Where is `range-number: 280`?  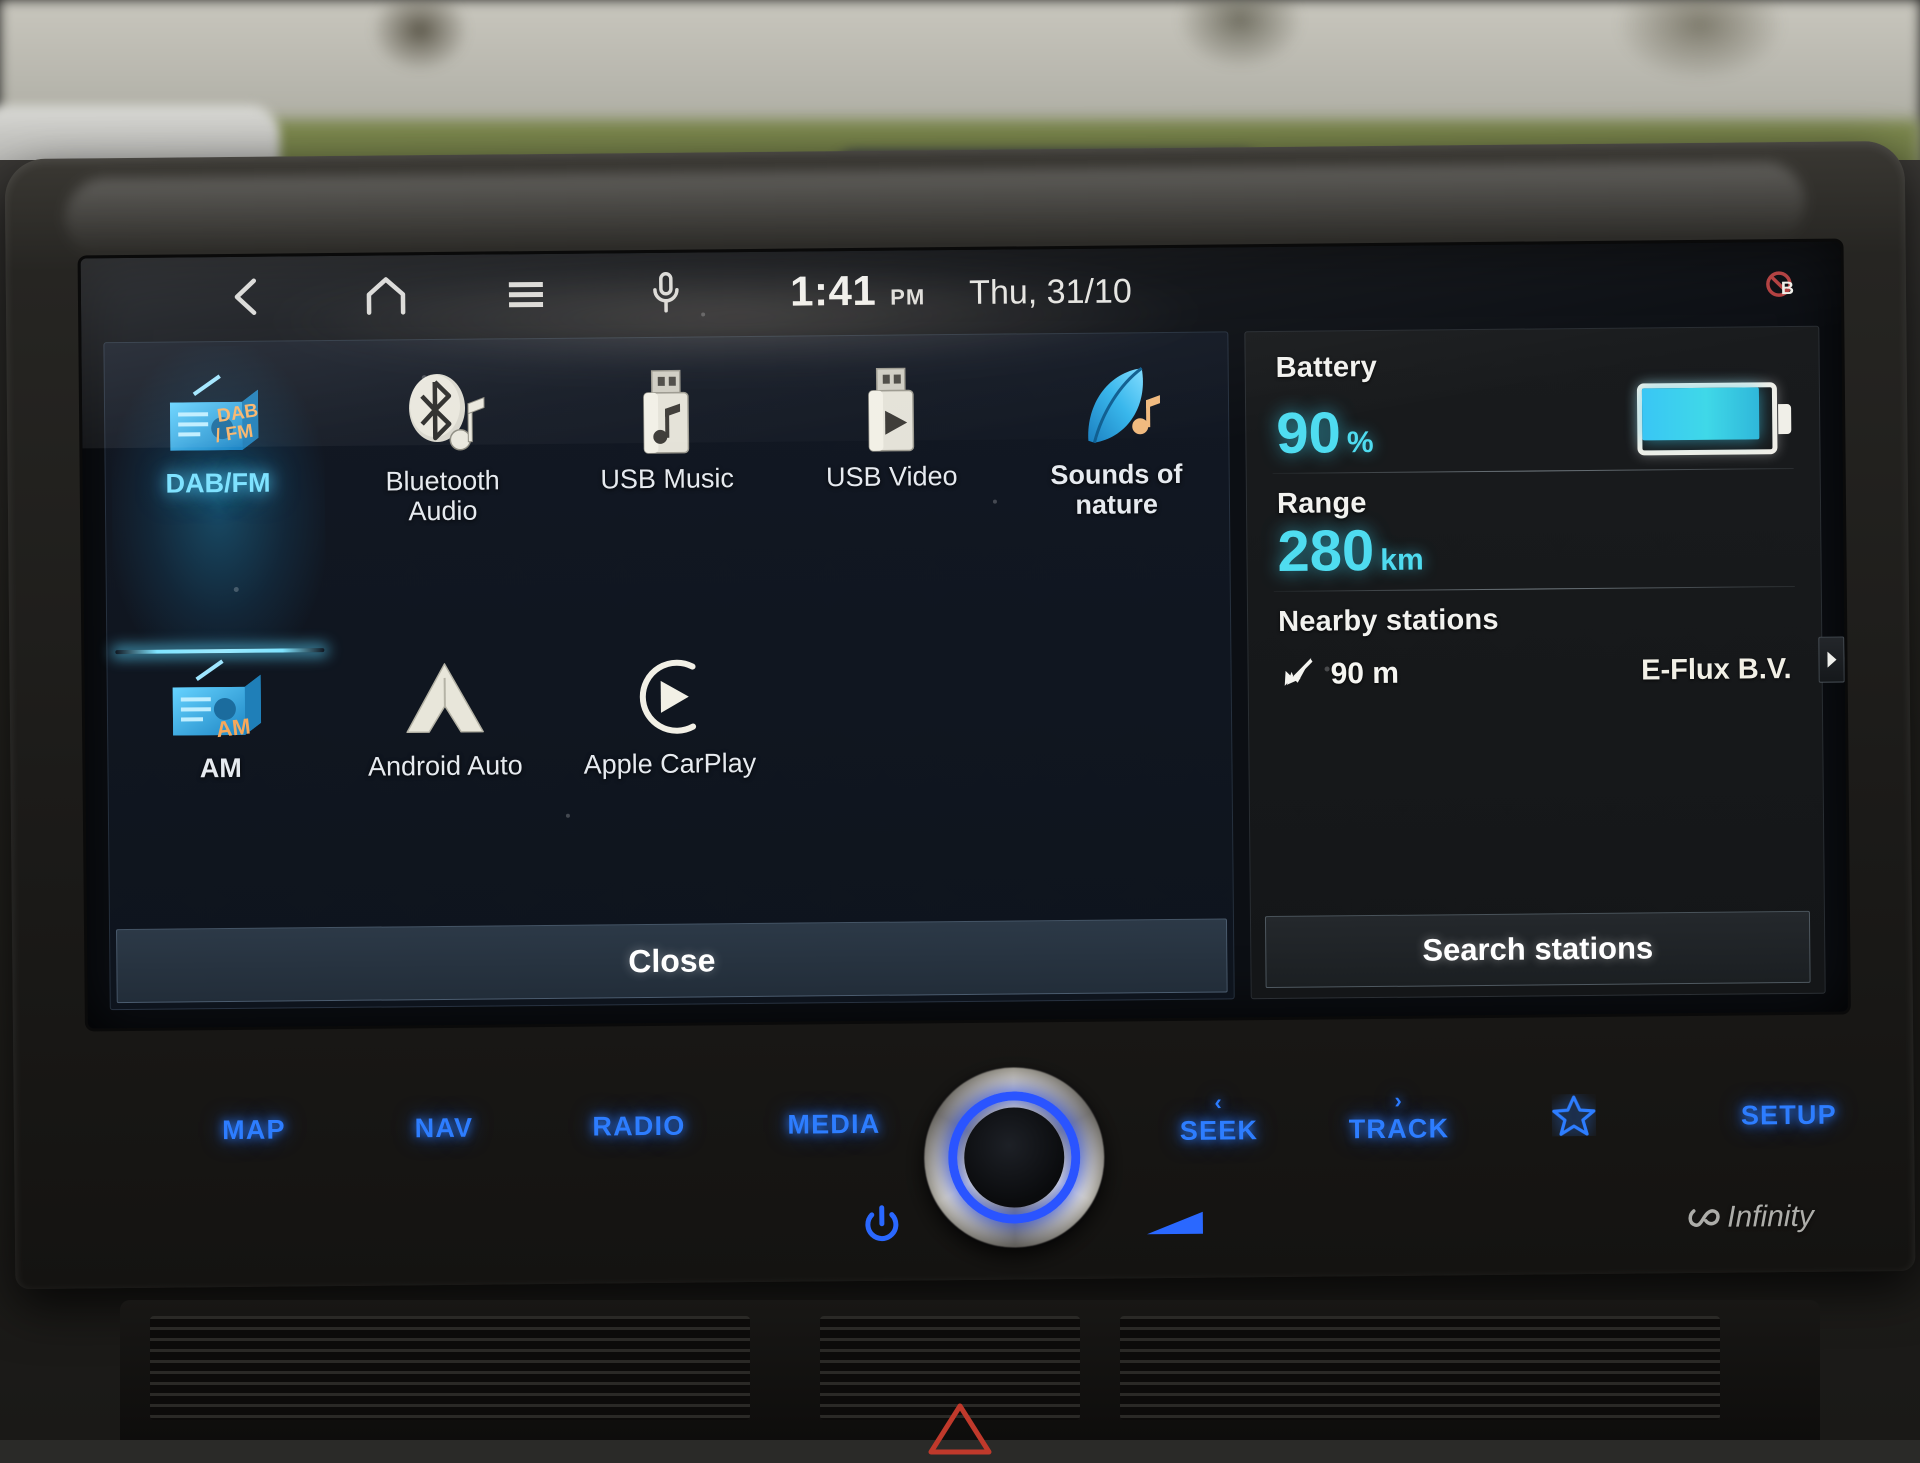 range-number: 280 is located at coordinates (1325, 551).